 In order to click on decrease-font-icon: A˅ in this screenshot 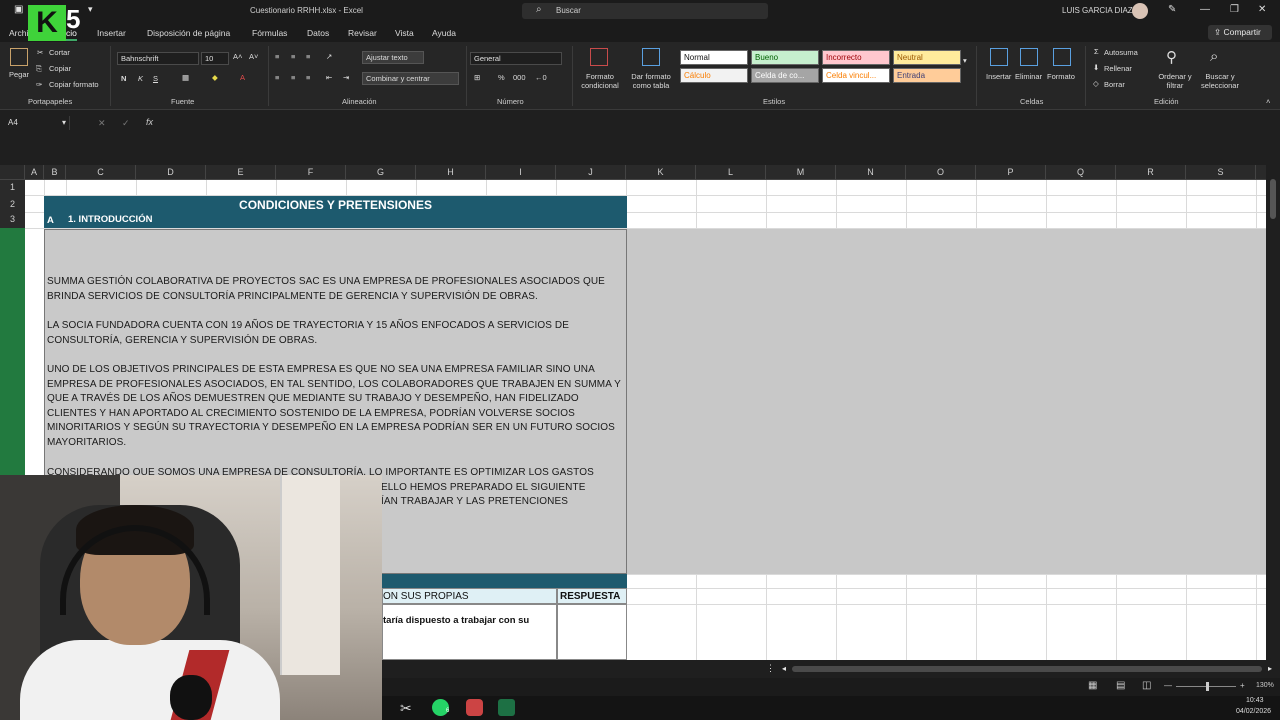, I will do `click(253, 56)`.